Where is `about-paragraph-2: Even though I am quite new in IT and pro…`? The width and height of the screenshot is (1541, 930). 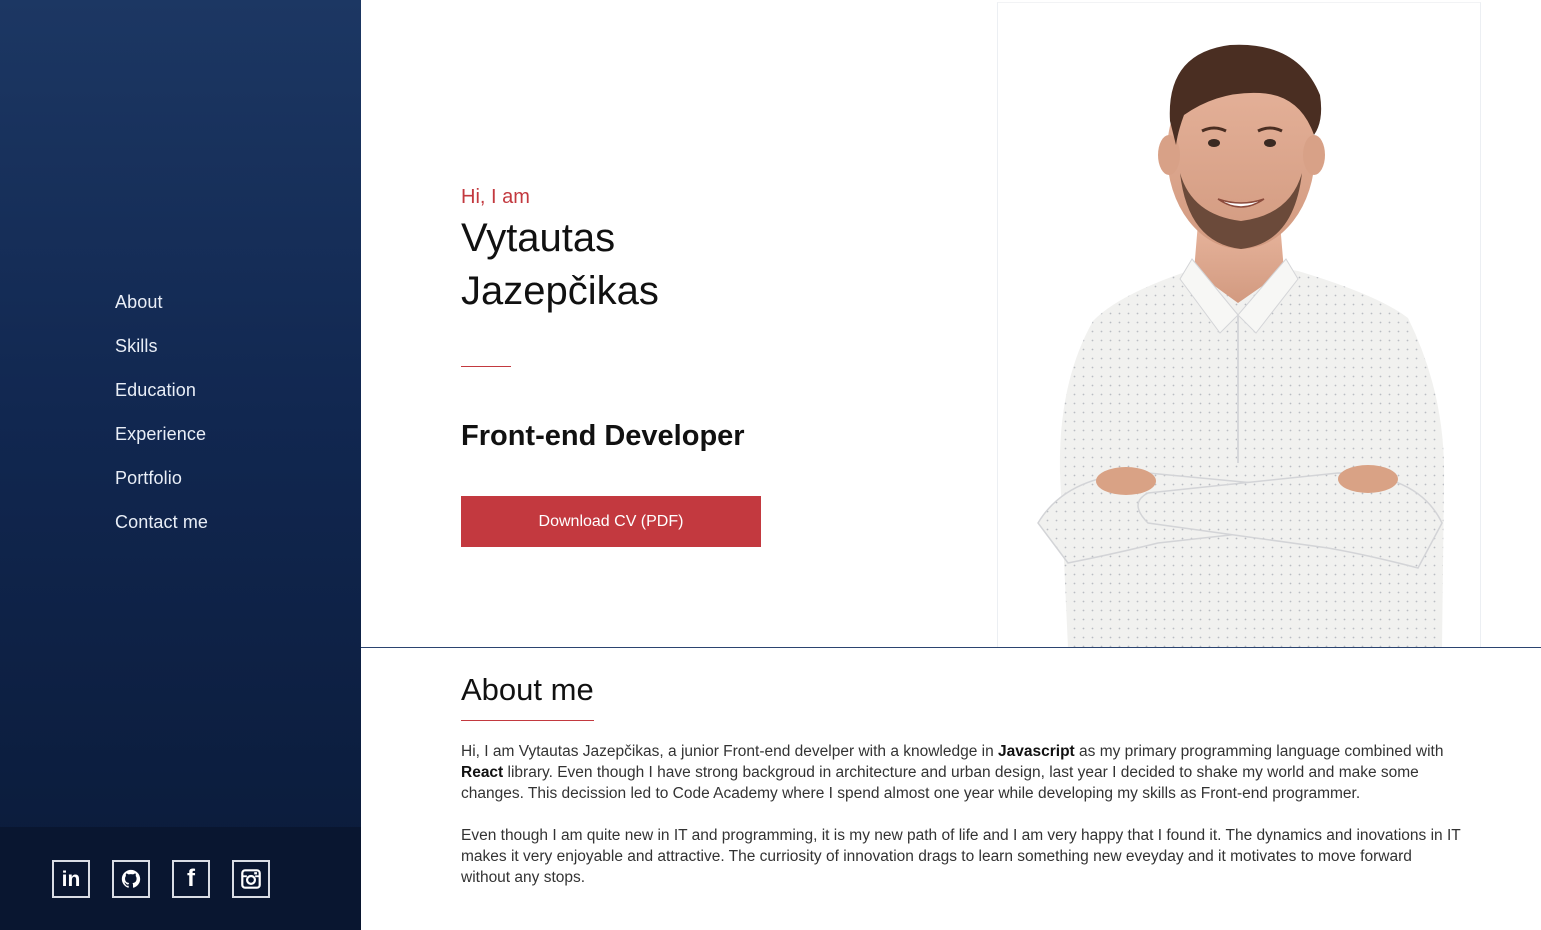 about-paragraph-2: Even though I am quite new in IT and pro… is located at coordinates (961, 856).